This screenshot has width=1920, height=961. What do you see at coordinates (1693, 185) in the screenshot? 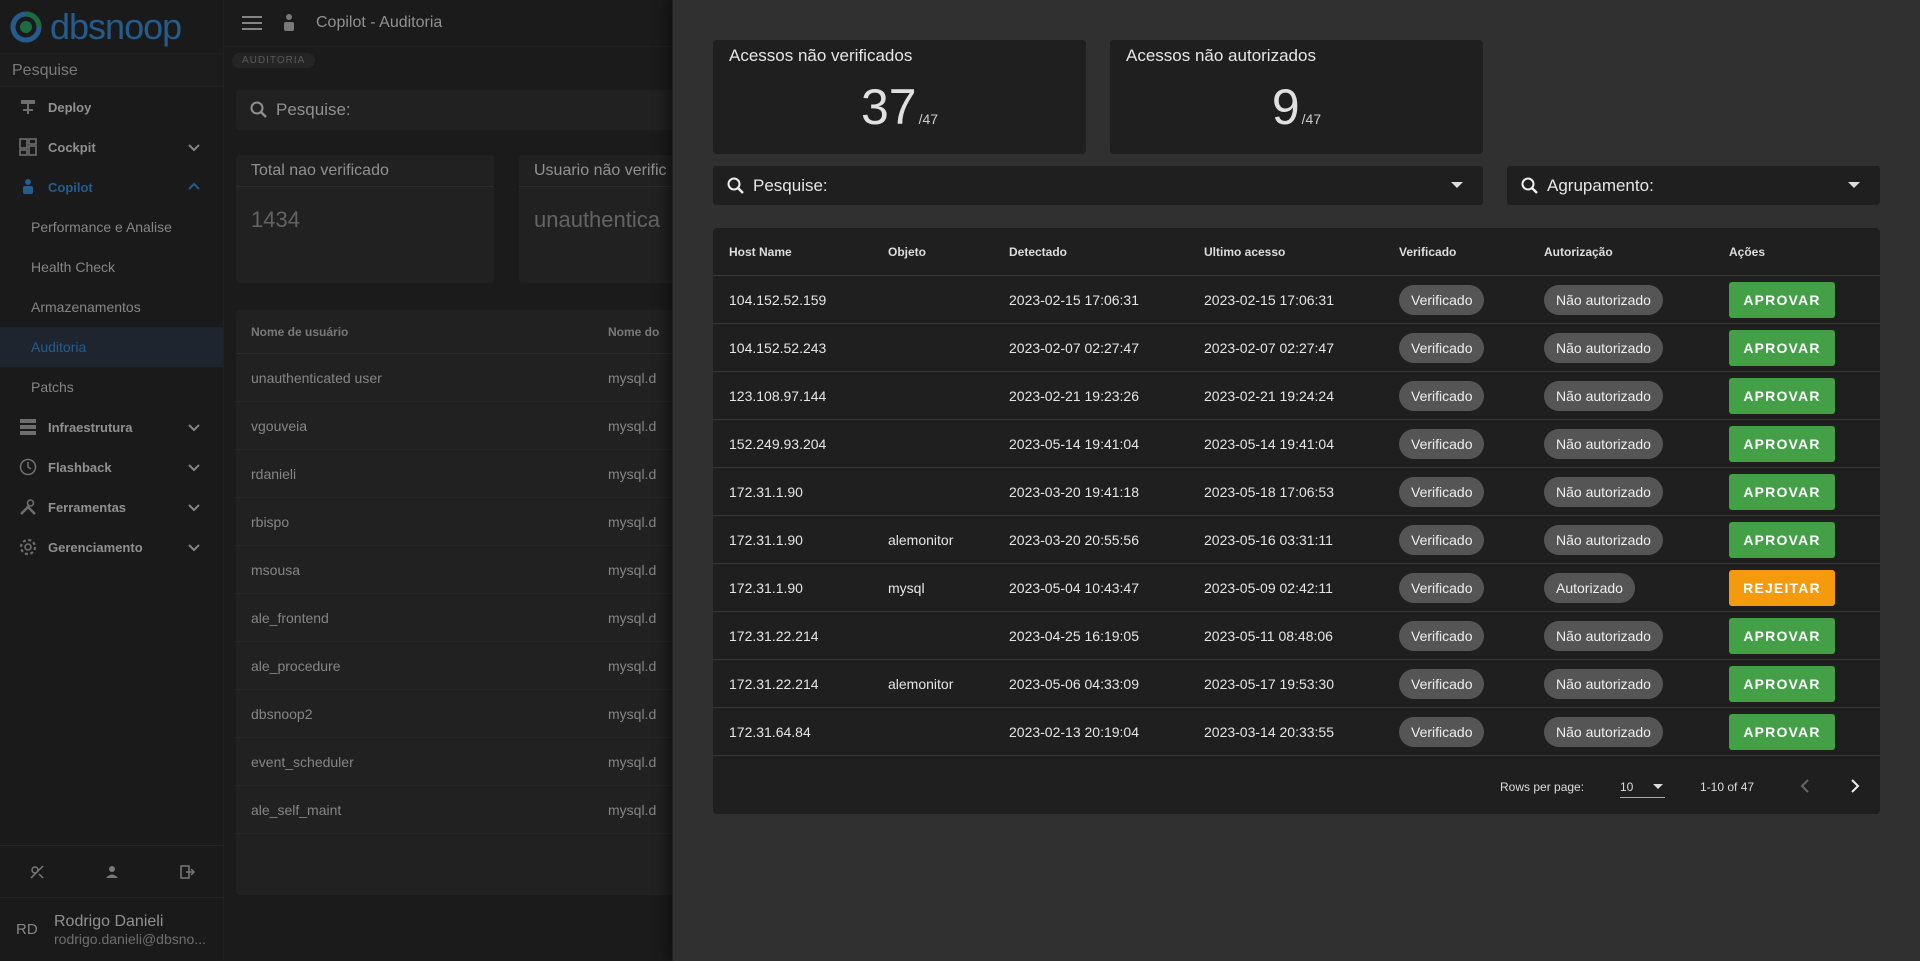
I see `grouping-select: Agrupamento:` at bounding box center [1693, 185].